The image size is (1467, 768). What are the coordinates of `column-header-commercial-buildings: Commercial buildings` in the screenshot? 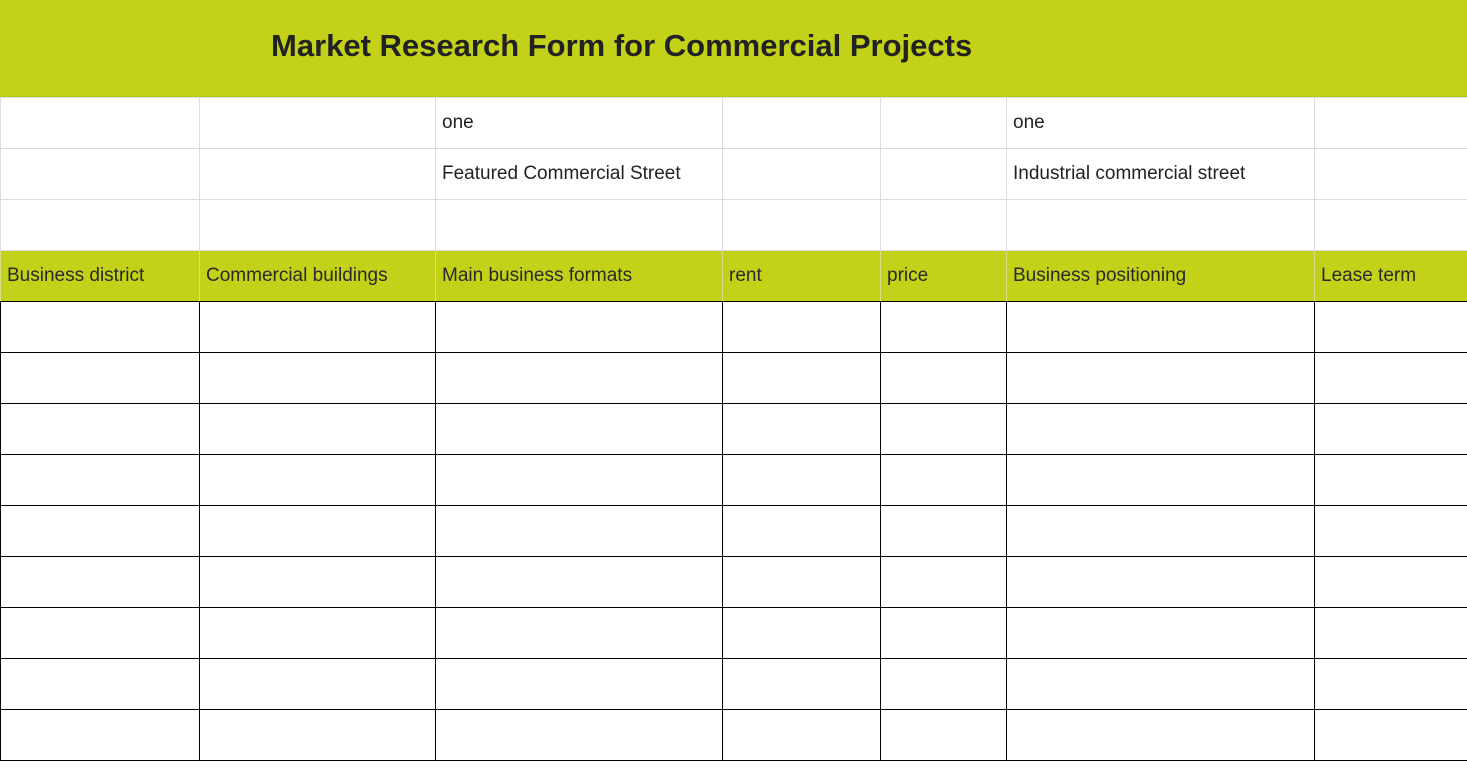 It's located at (317, 276).